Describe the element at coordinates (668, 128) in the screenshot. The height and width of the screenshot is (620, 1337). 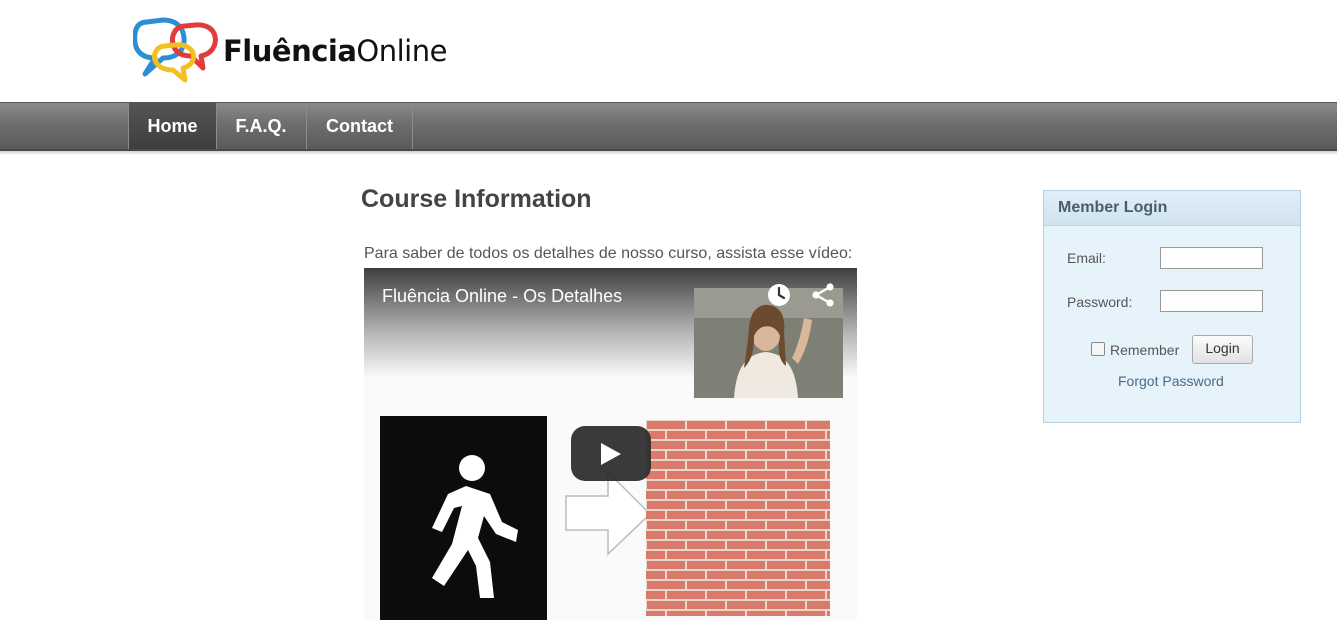
I see `main-navigation: Home F.A.Q. Contact` at that location.